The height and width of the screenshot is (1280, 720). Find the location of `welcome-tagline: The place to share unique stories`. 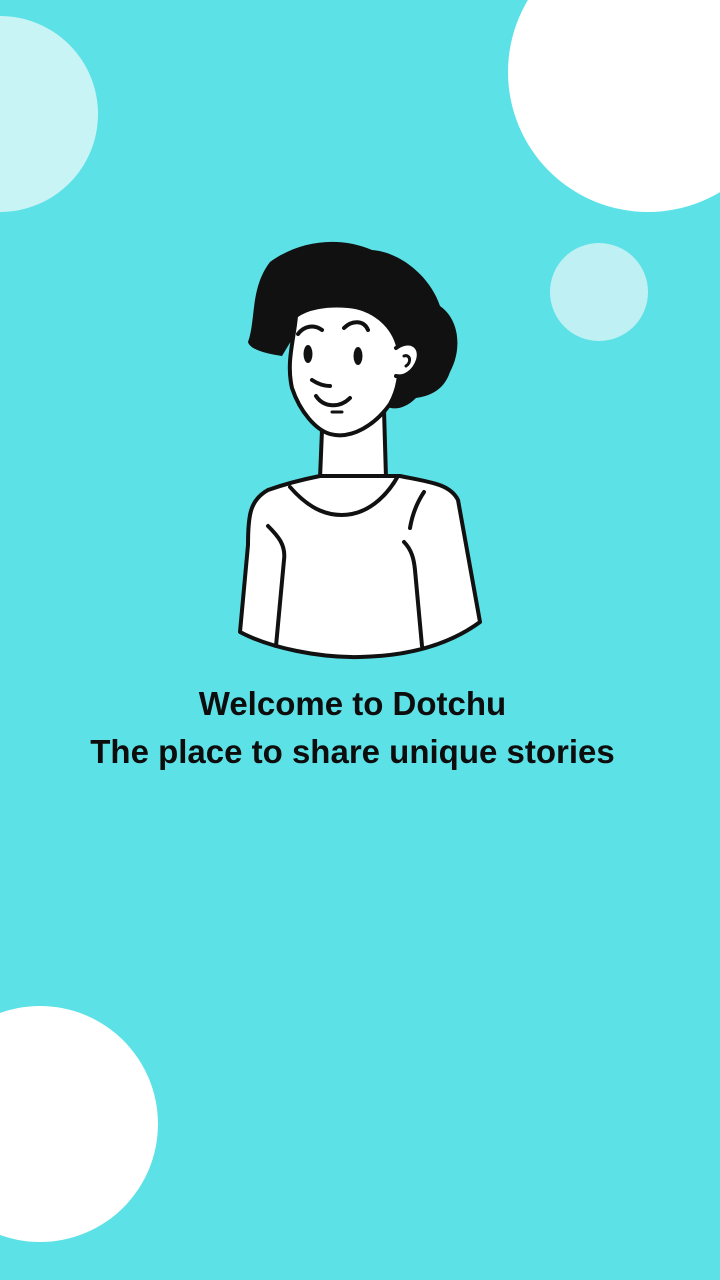

welcome-tagline: The place to share unique stories is located at coordinates (352, 751).